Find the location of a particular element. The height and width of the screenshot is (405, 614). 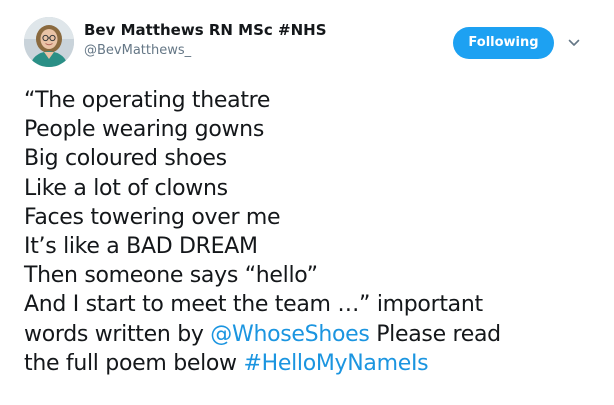

following-button: Following is located at coordinates (503, 43).